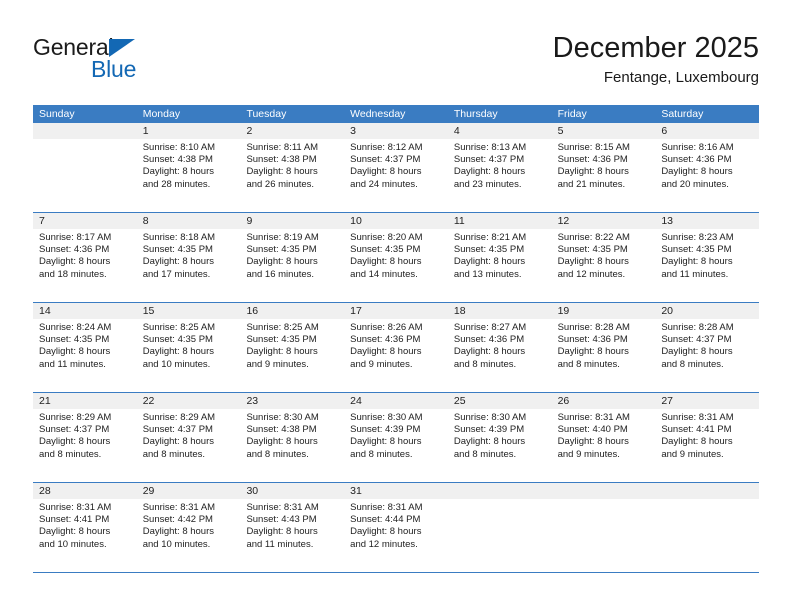 This screenshot has height=612, width=792. I want to click on day-number-band: 20, so click(707, 311).